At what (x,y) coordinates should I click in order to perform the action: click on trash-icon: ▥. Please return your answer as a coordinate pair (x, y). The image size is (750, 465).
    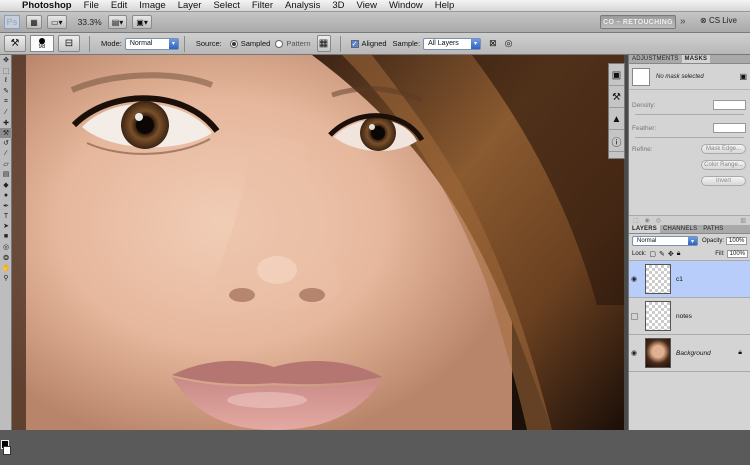
    Looking at the image, I should click on (743, 220).